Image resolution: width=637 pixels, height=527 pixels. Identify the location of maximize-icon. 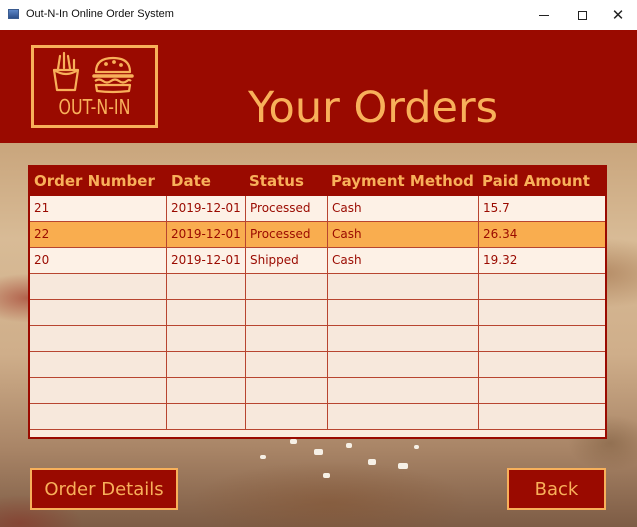
(582, 15).